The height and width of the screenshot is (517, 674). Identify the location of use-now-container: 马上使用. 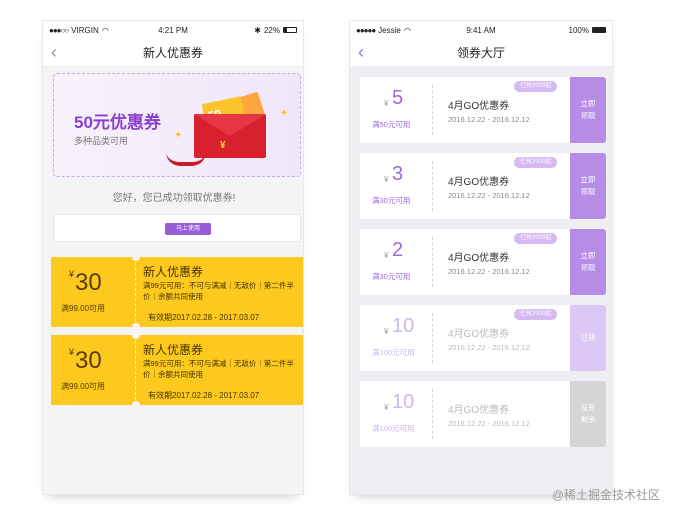
(177, 228).